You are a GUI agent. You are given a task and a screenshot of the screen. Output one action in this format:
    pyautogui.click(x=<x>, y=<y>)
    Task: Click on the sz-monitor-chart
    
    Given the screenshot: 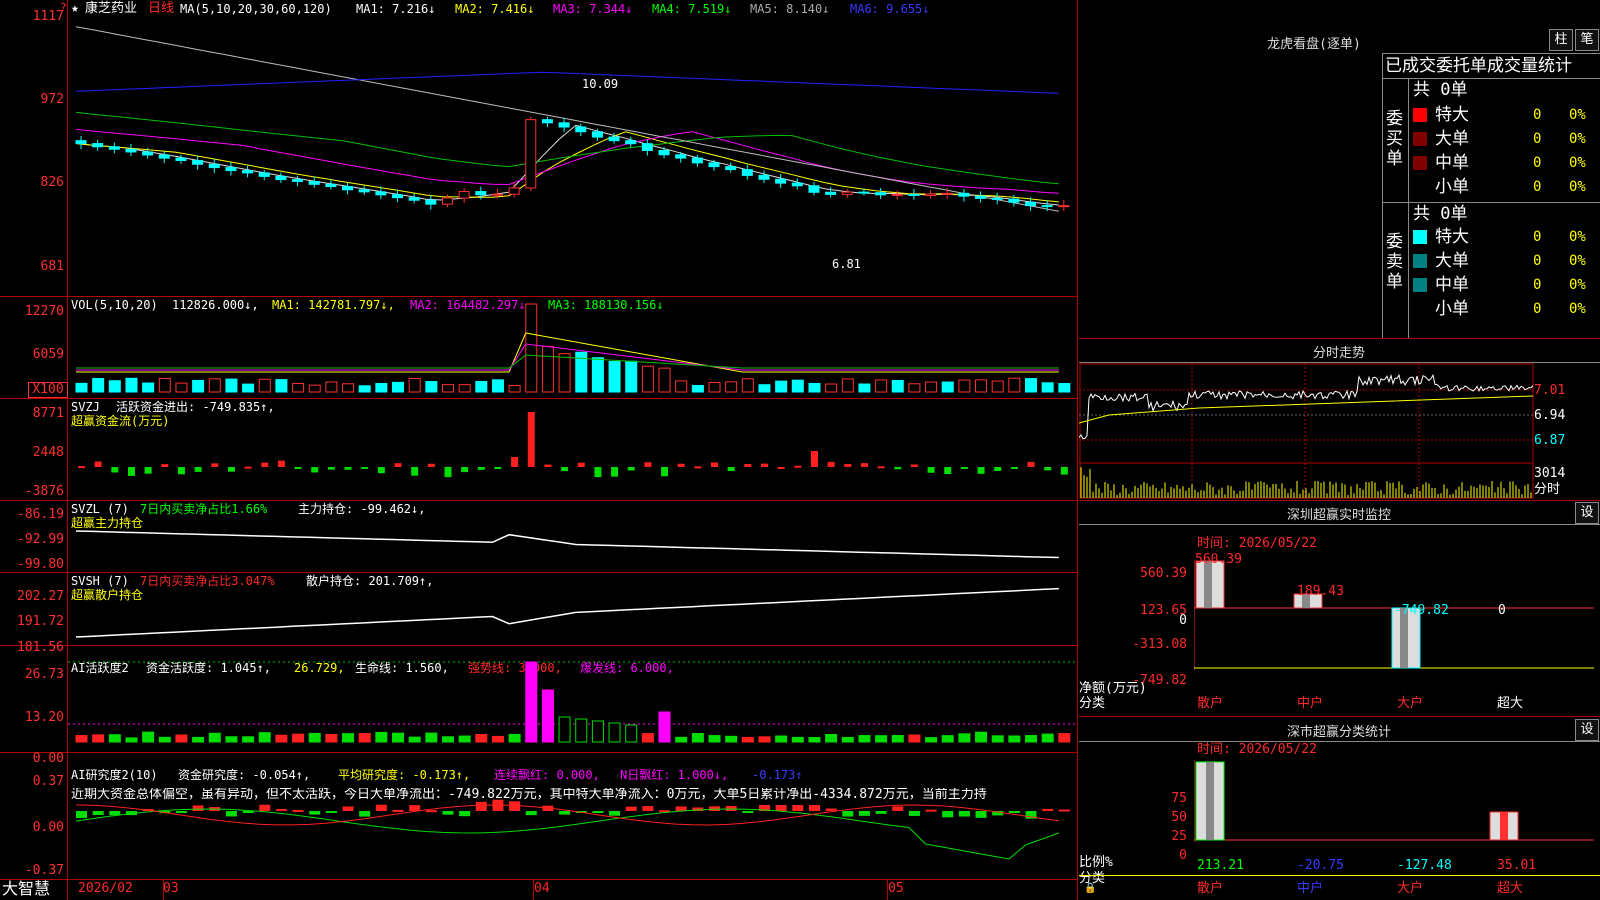 What is the action you would take?
    pyautogui.click(x=1394, y=623)
    